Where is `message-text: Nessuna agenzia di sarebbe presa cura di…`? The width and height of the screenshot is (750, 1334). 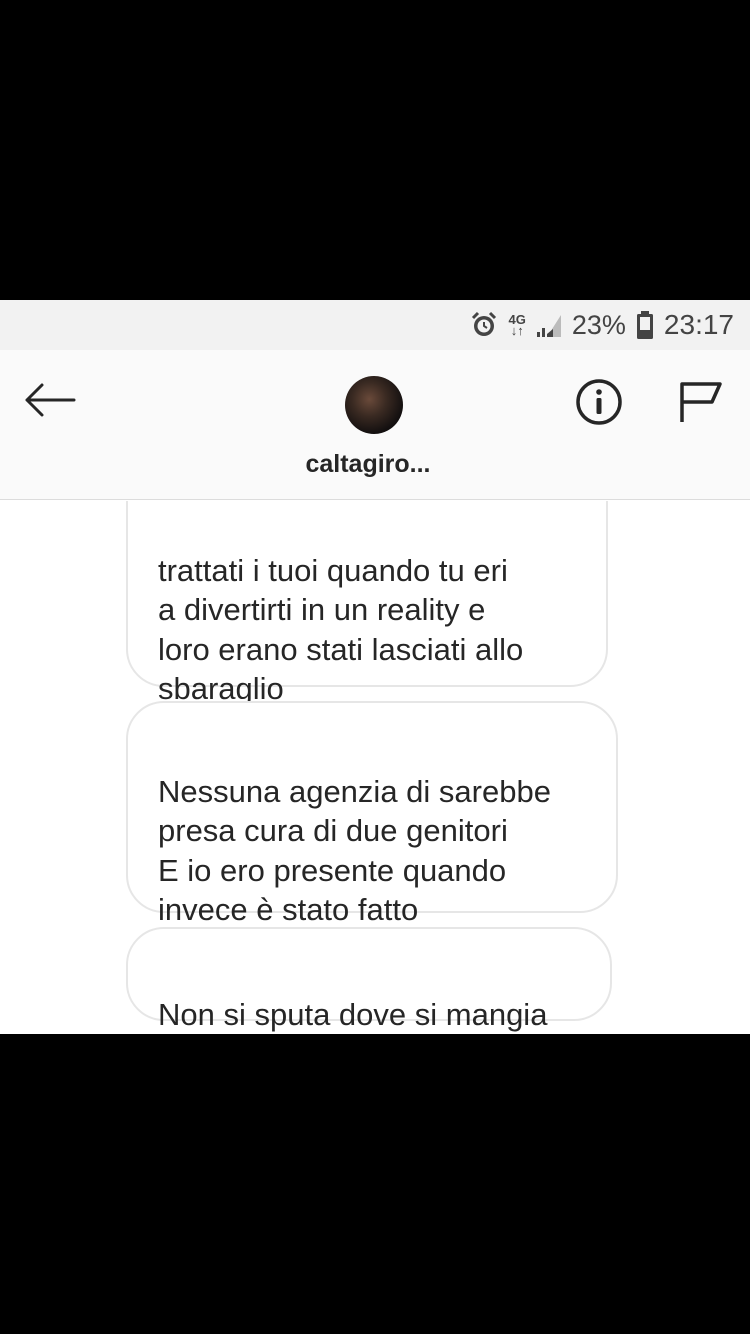
message-text: Nessuna agenzia di sarebbe presa cura di… is located at coordinates (354, 850).